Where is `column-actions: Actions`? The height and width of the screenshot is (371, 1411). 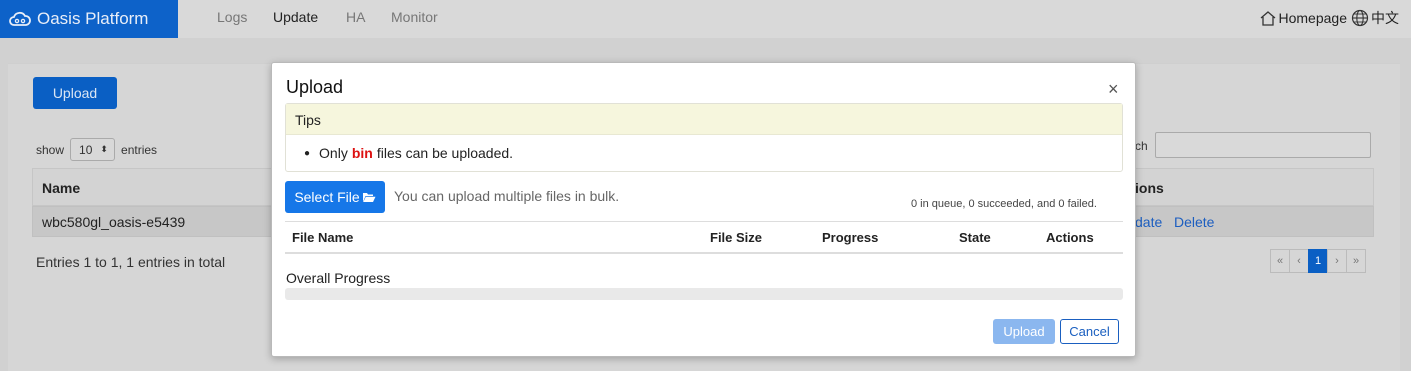
column-actions: Actions is located at coordinates (1070, 237).